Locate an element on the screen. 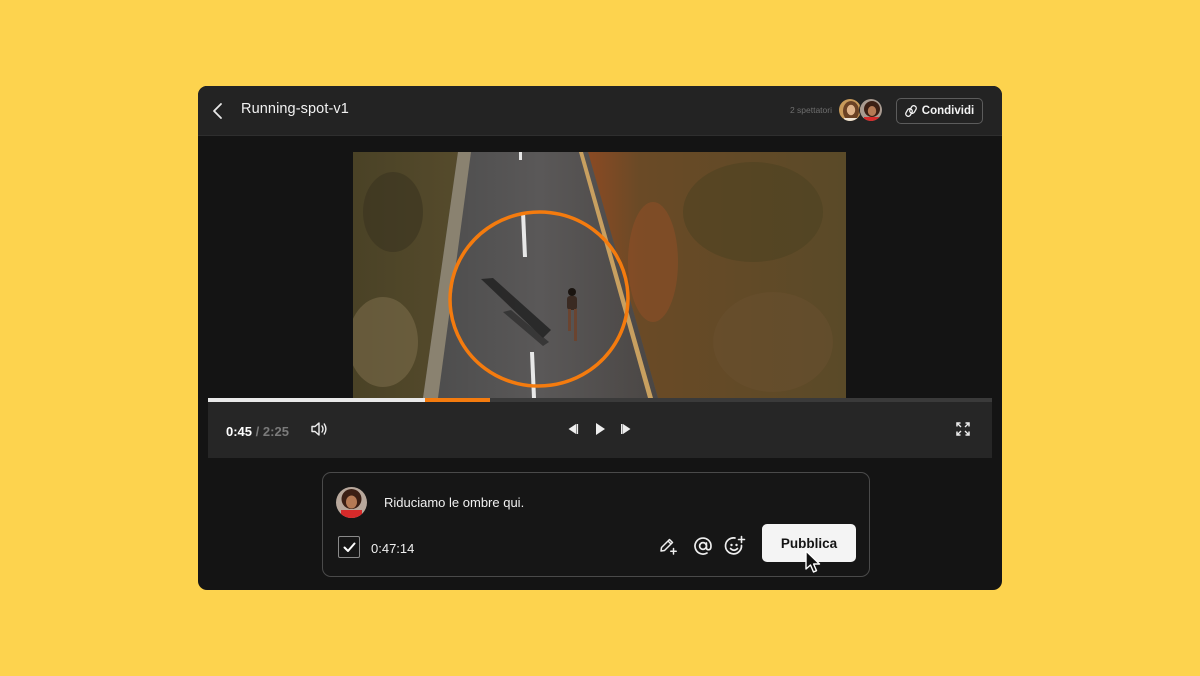 The image size is (1200, 676). viewers-count: 2 spettatori is located at coordinates (810, 110).